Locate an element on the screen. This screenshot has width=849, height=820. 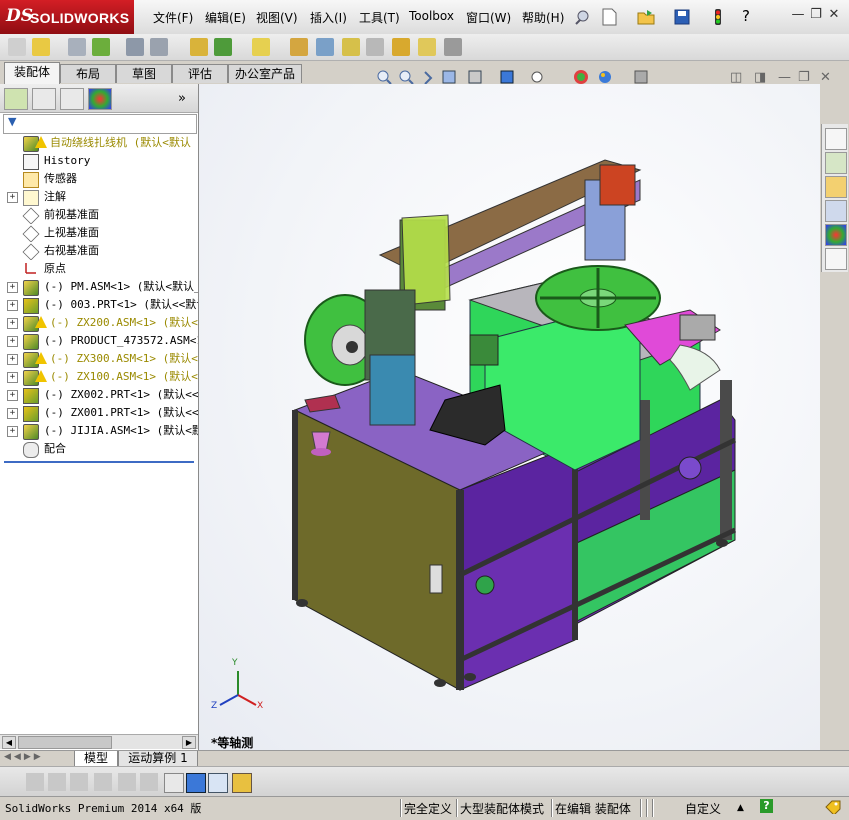
section-view-toolbar-icon is located at coordinates (218, 783).